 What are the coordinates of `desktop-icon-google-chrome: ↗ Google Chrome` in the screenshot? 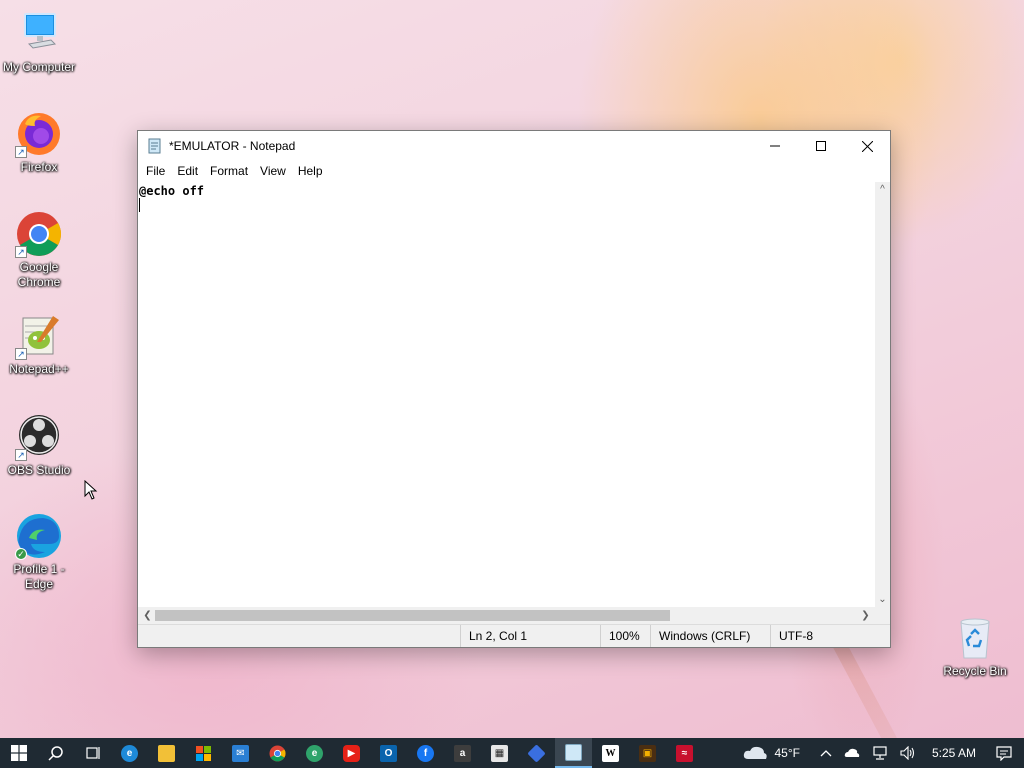 It's located at (39, 250).